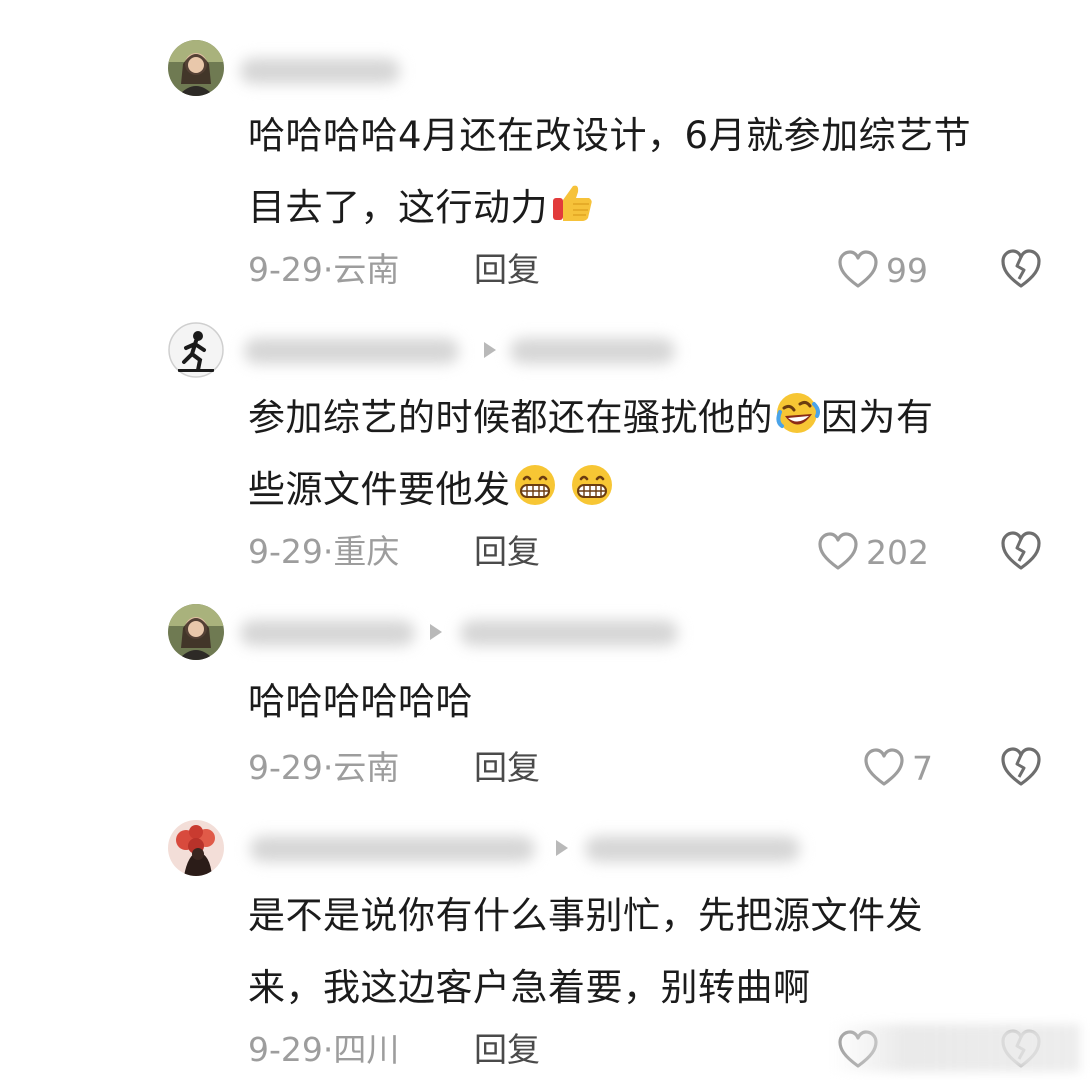  What do you see at coordinates (610, 135) in the screenshot?
I see `comment-line: 哈哈哈哈4月还在改设计，6月就参加综艺节` at bounding box center [610, 135].